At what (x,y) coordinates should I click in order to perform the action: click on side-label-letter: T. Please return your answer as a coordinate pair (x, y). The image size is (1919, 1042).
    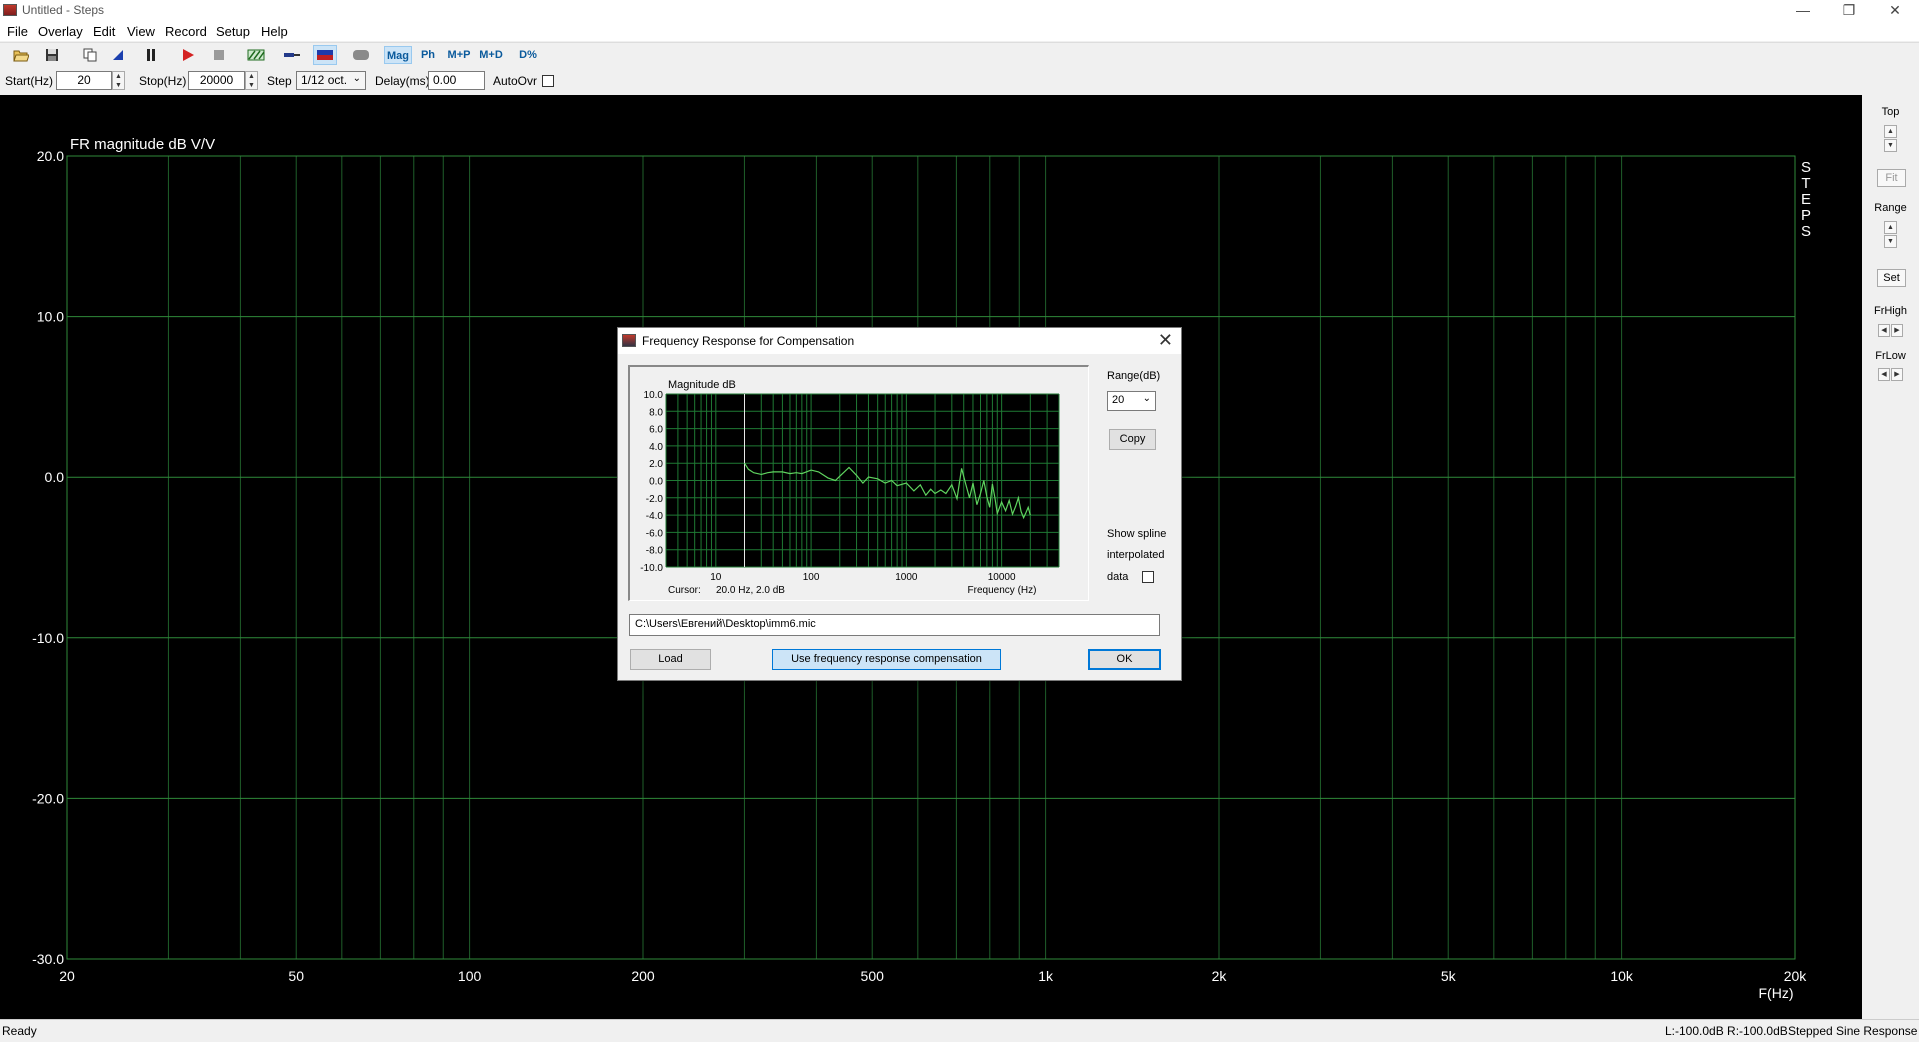
    Looking at the image, I should click on (1805, 183).